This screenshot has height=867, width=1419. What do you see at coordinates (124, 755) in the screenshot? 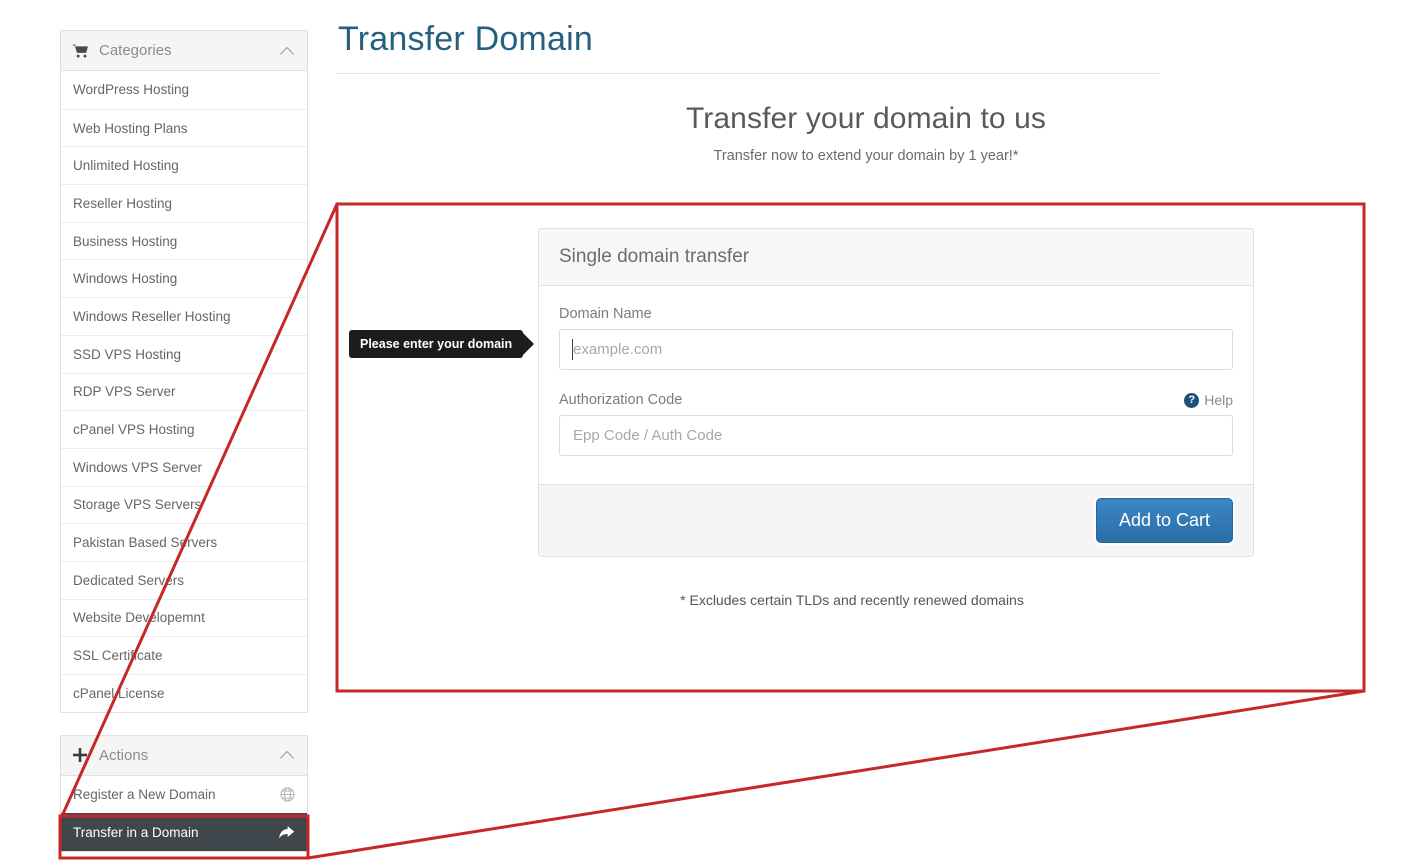
I see `actions-panel-title: Actions` at bounding box center [124, 755].